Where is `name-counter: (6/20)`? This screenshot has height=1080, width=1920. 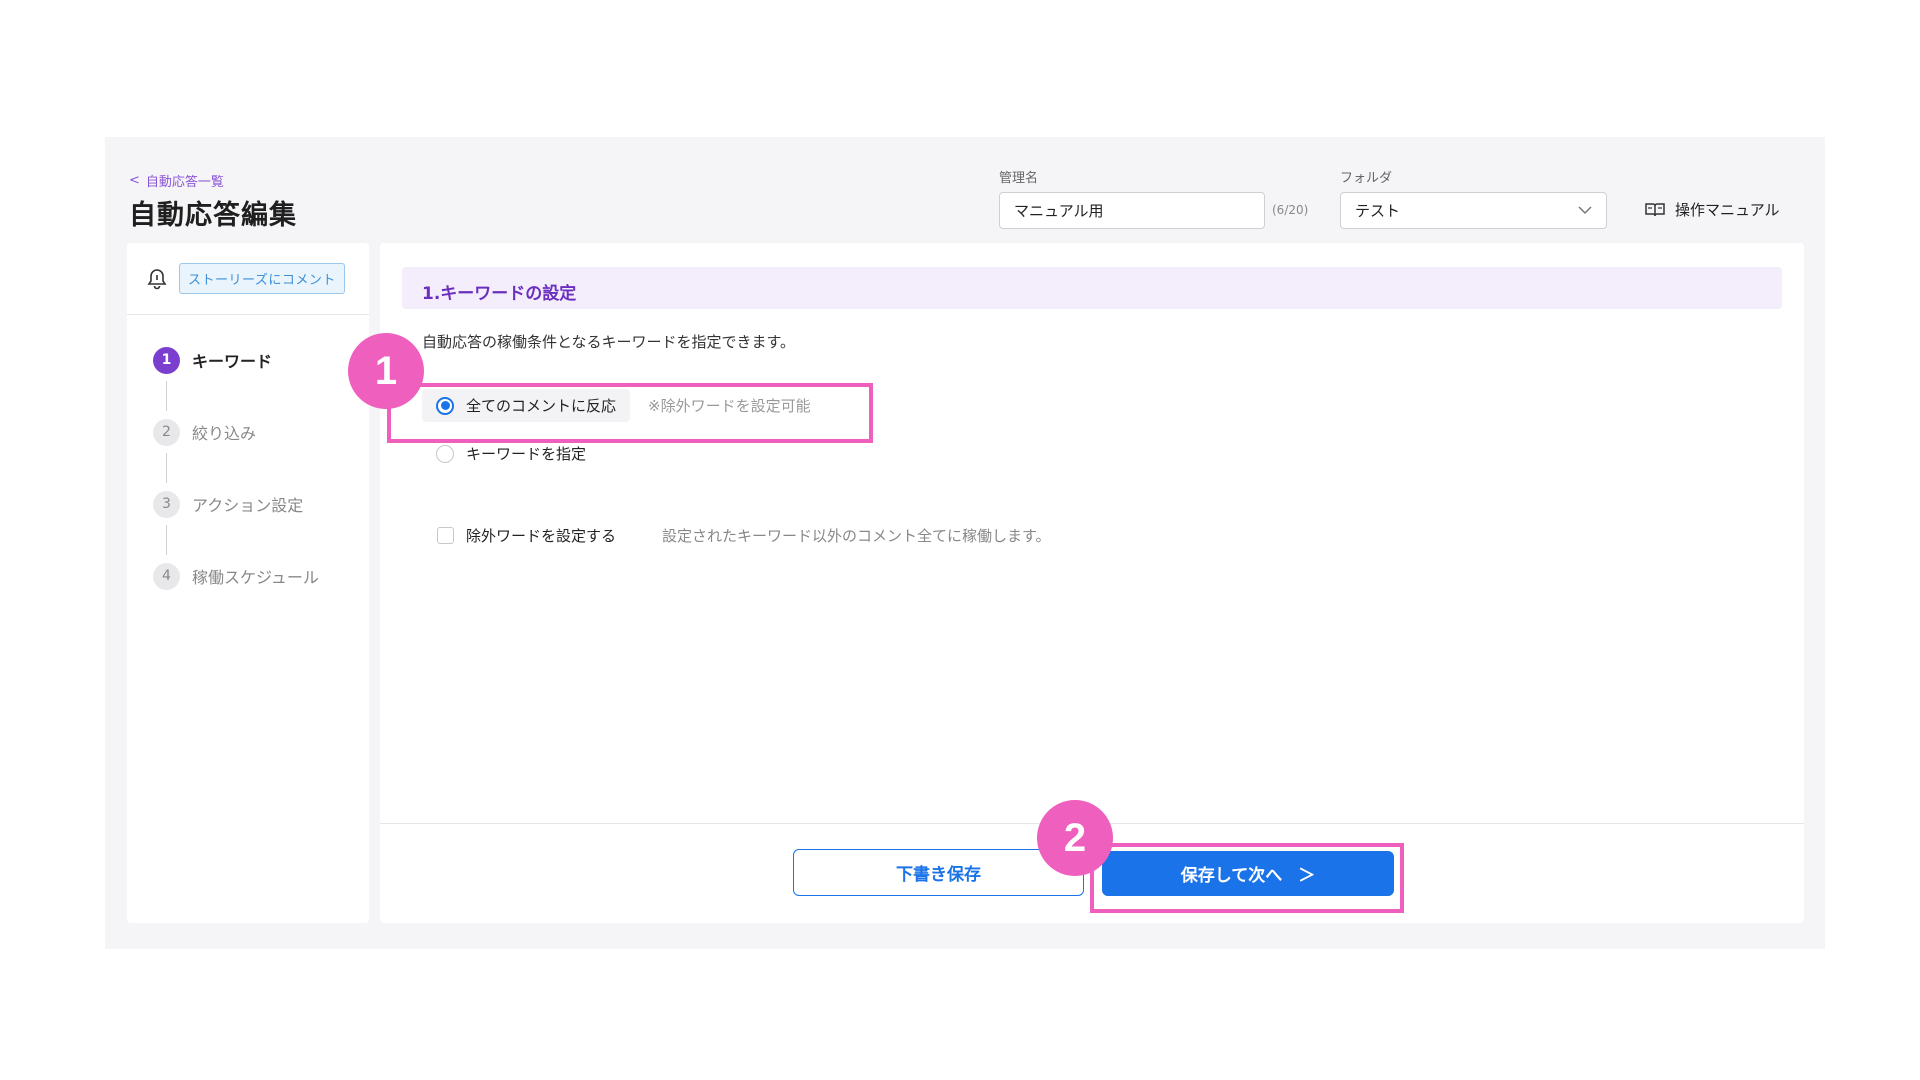 name-counter: (6/20) is located at coordinates (1290, 210).